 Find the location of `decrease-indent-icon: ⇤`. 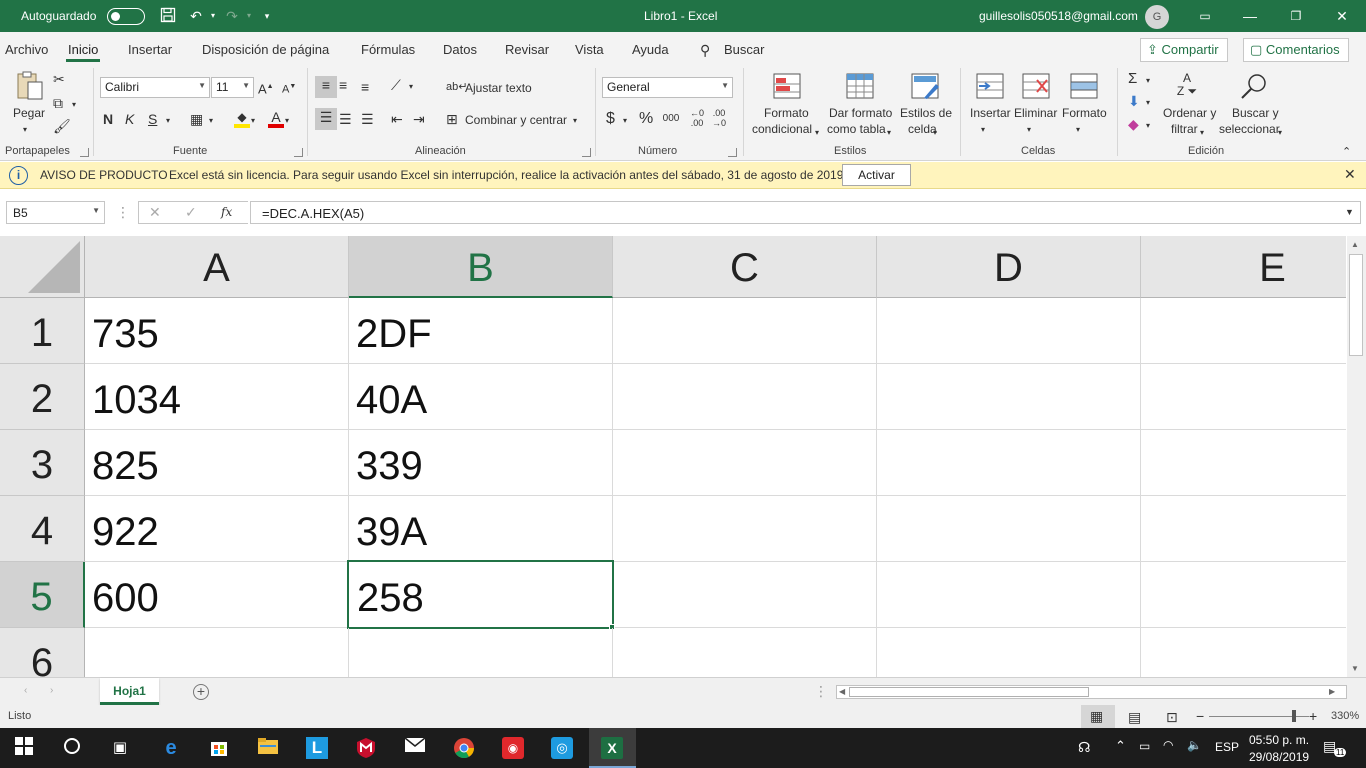

decrease-indent-icon: ⇤ is located at coordinates (397, 119).